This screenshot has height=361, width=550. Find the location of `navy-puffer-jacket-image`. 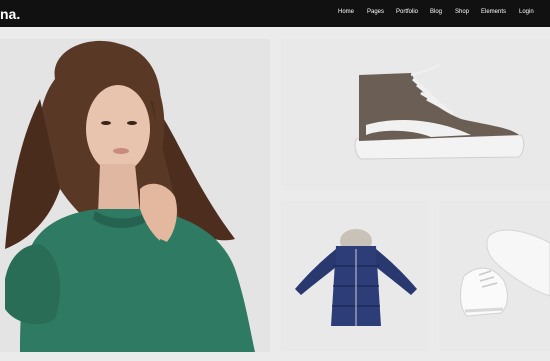

navy-puffer-jacket-image is located at coordinates (354, 276).